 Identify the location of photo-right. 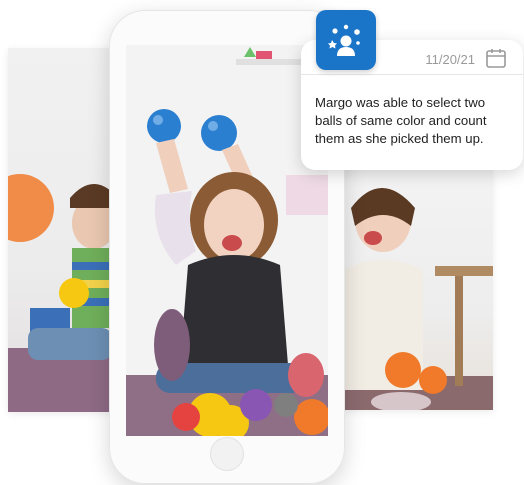
(418, 290).